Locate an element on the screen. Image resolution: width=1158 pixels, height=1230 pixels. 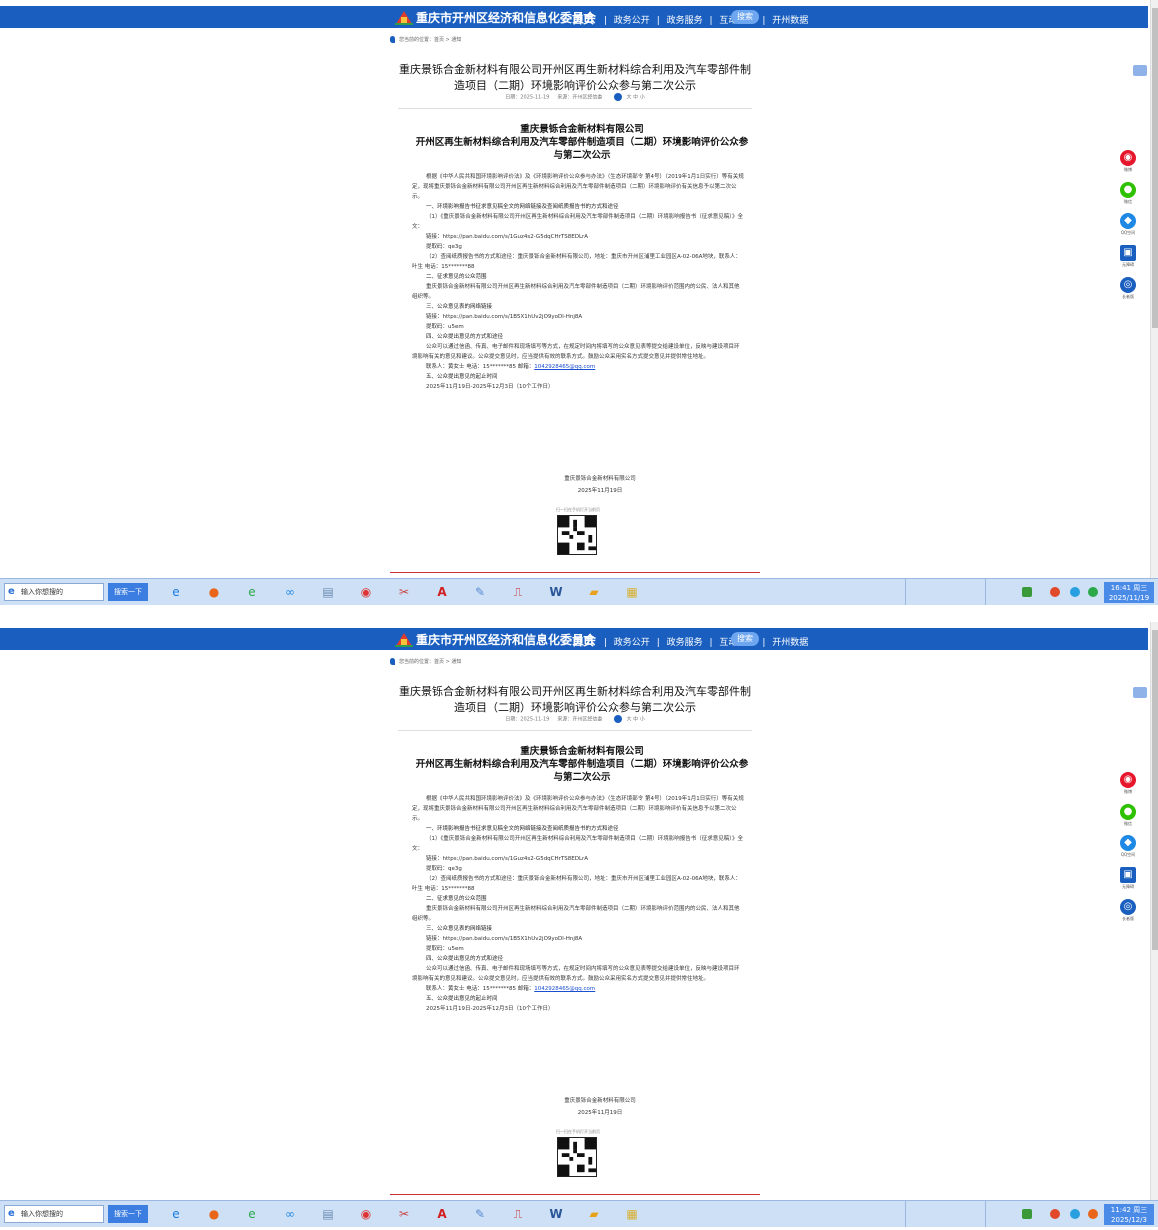
breadcrumb: 您当前的位置：首页 > 通知 is located at coordinates (425, 661).